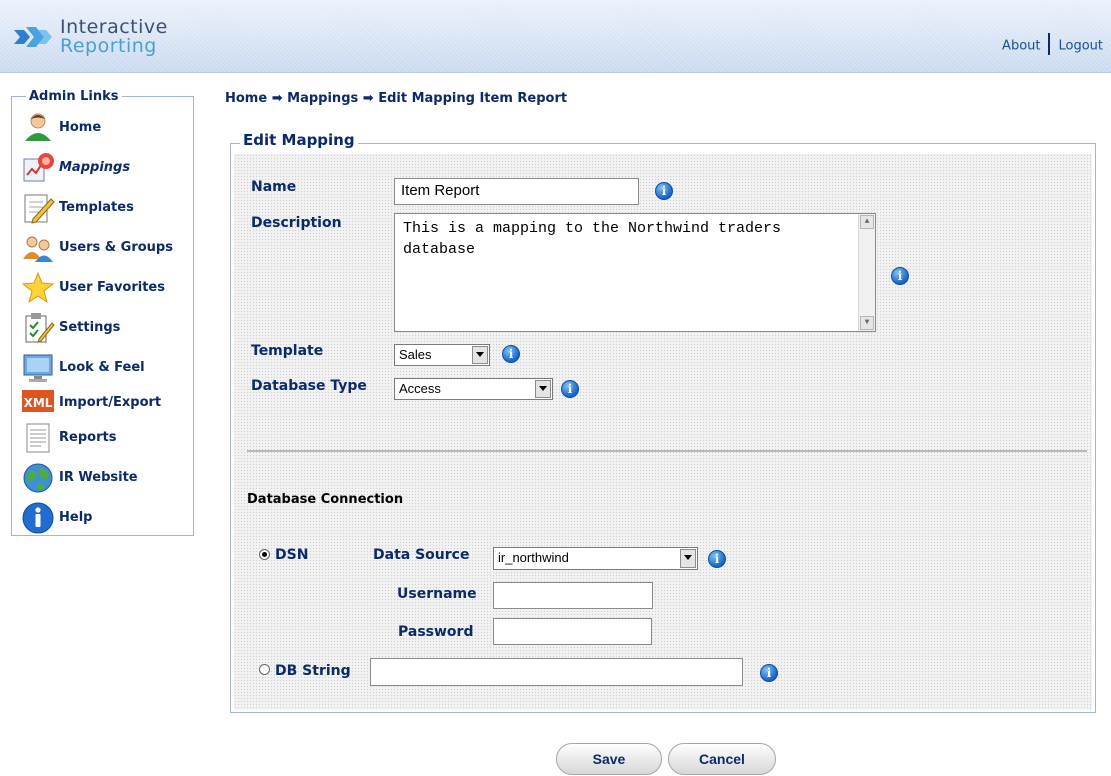 This screenshot has height=776, width=1111. I want to click on star-icon, so click(38, 287).